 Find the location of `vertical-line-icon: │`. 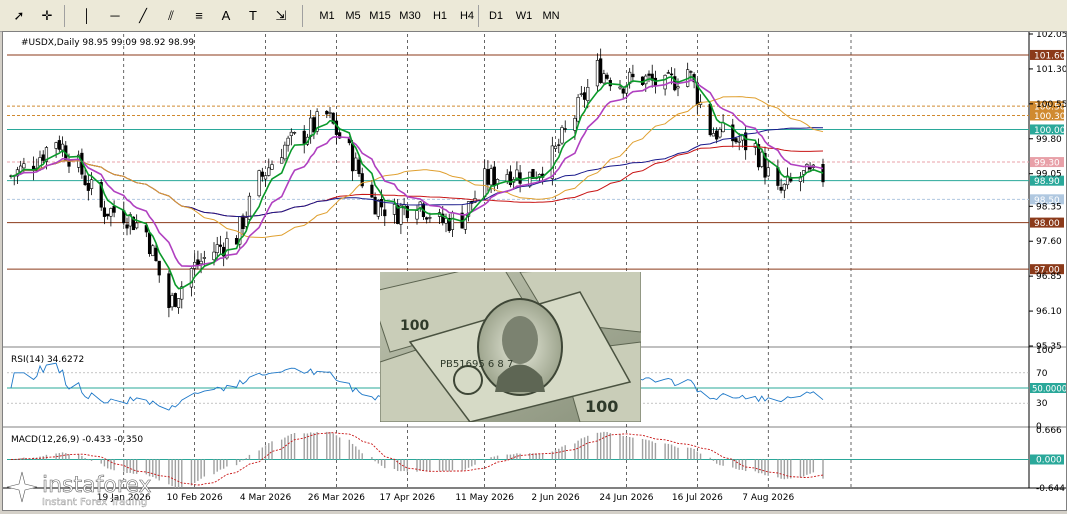

vertical-line-icon: │ is located at coordinates (87, 16).